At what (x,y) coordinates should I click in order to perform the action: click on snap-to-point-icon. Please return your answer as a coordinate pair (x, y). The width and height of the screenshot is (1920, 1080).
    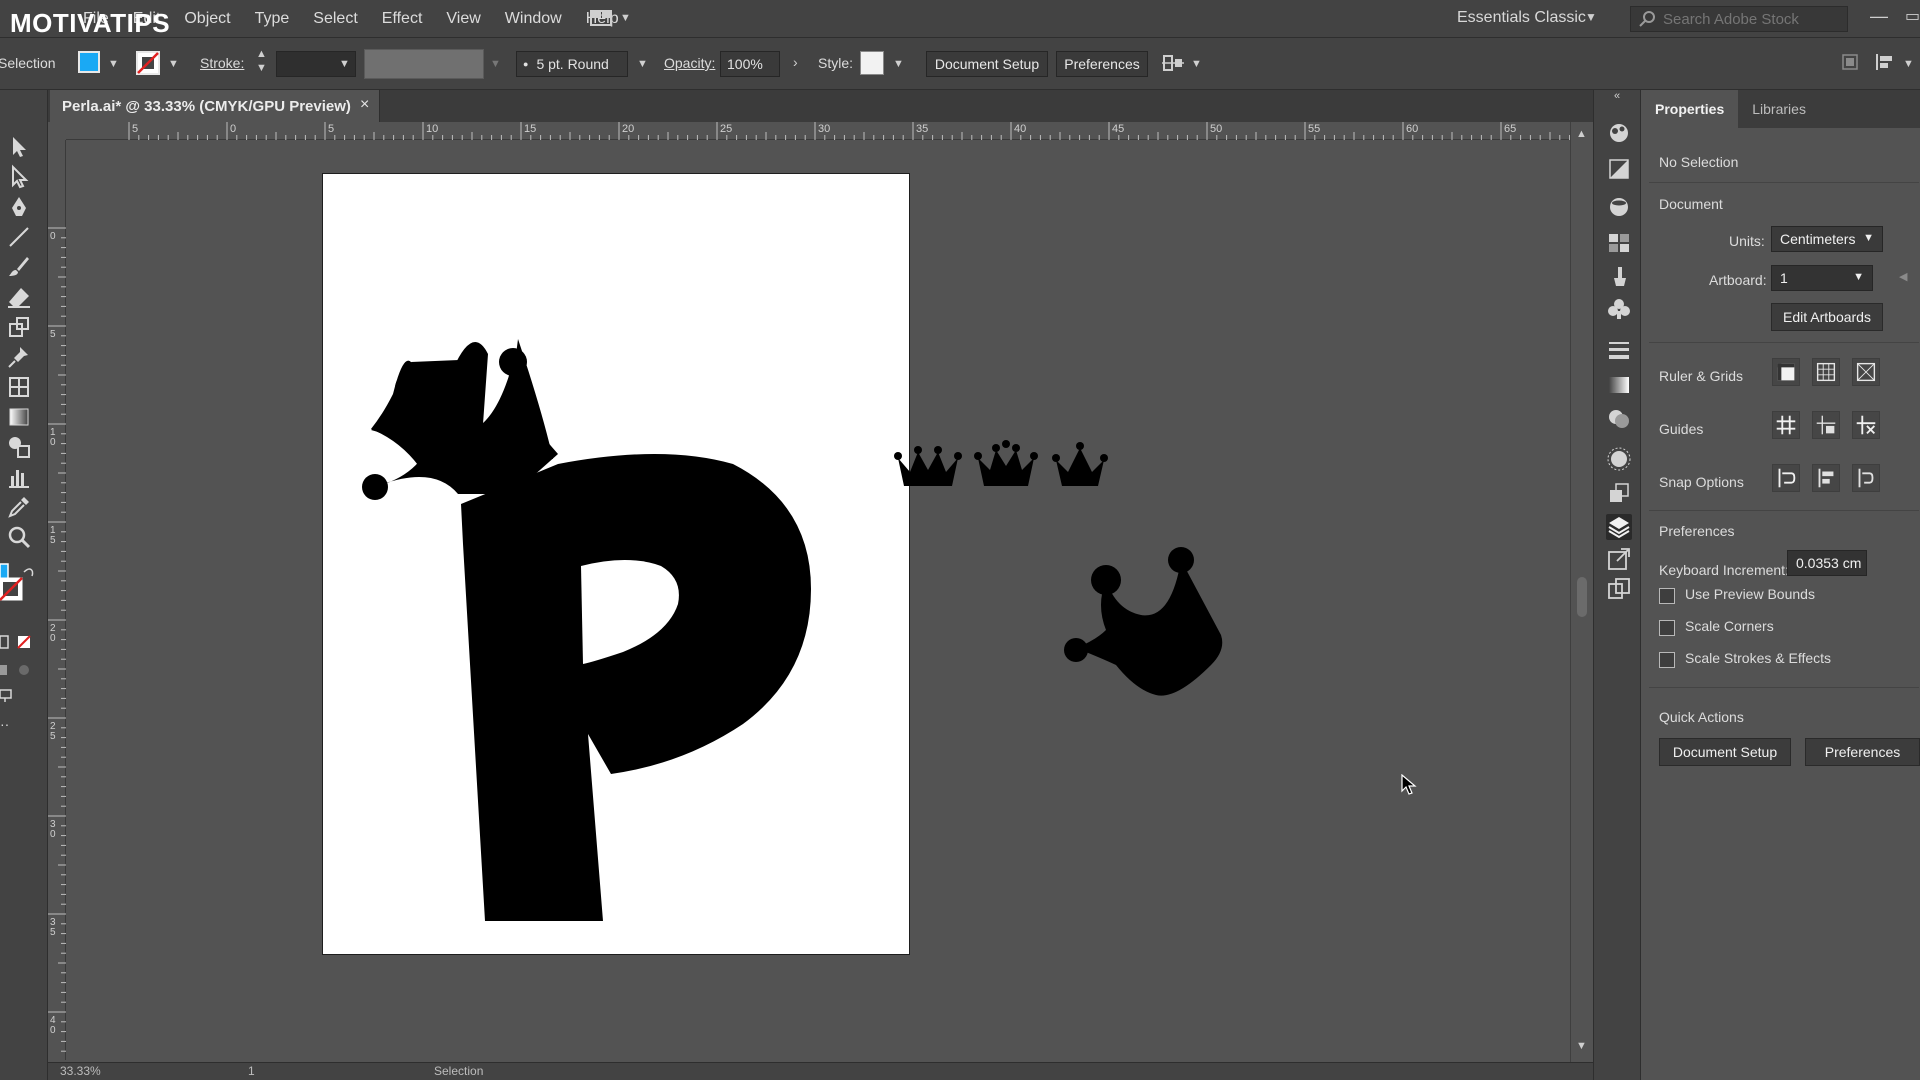
    Looking at the image, I should click on (1786, 478).